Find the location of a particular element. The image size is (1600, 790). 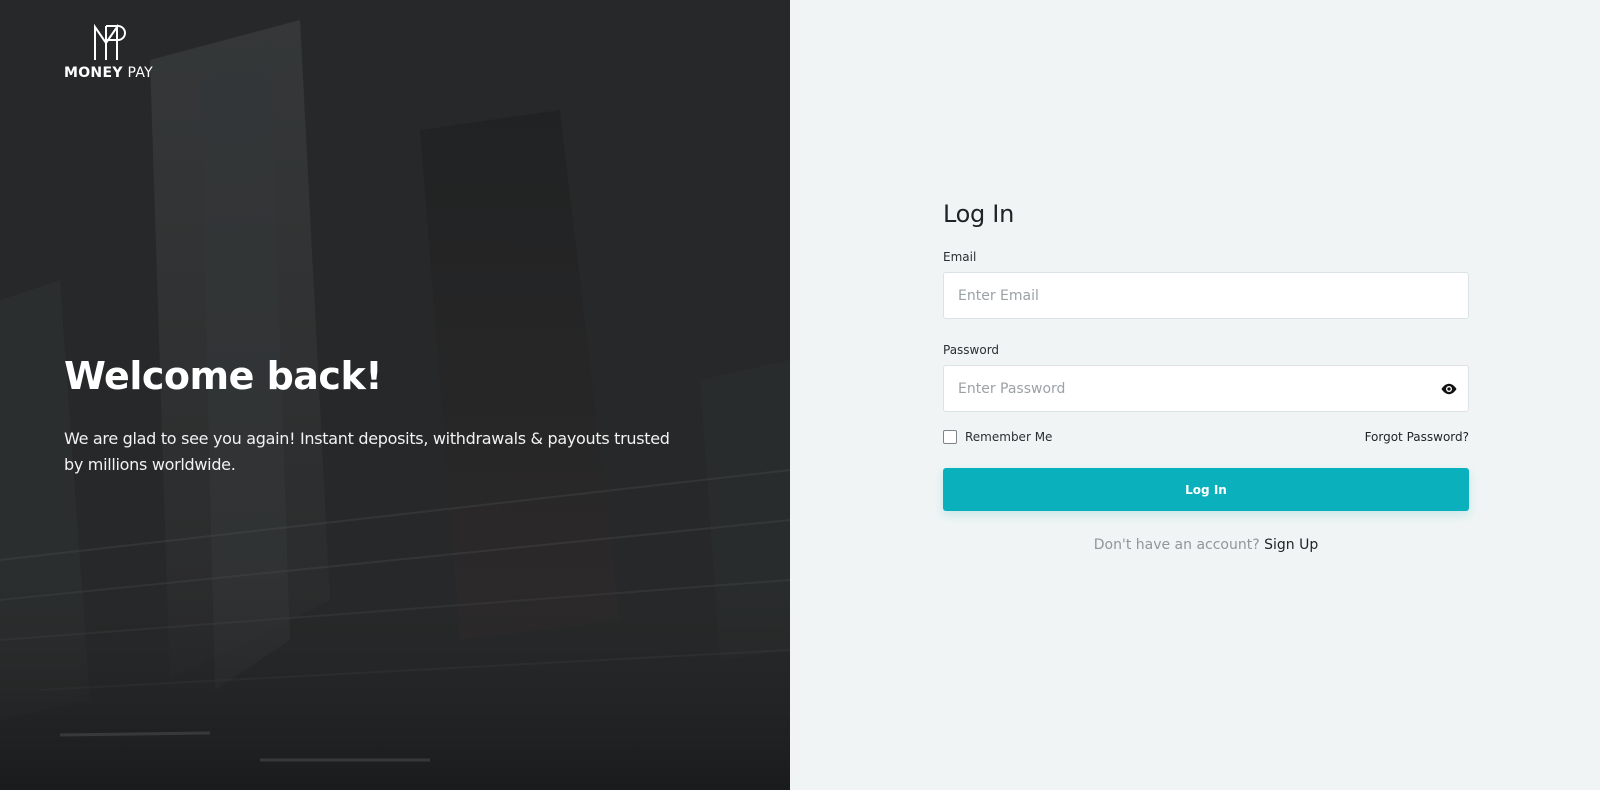

signup-row: Don't have an account? Sign Up is located at coordinates (1206, 545).